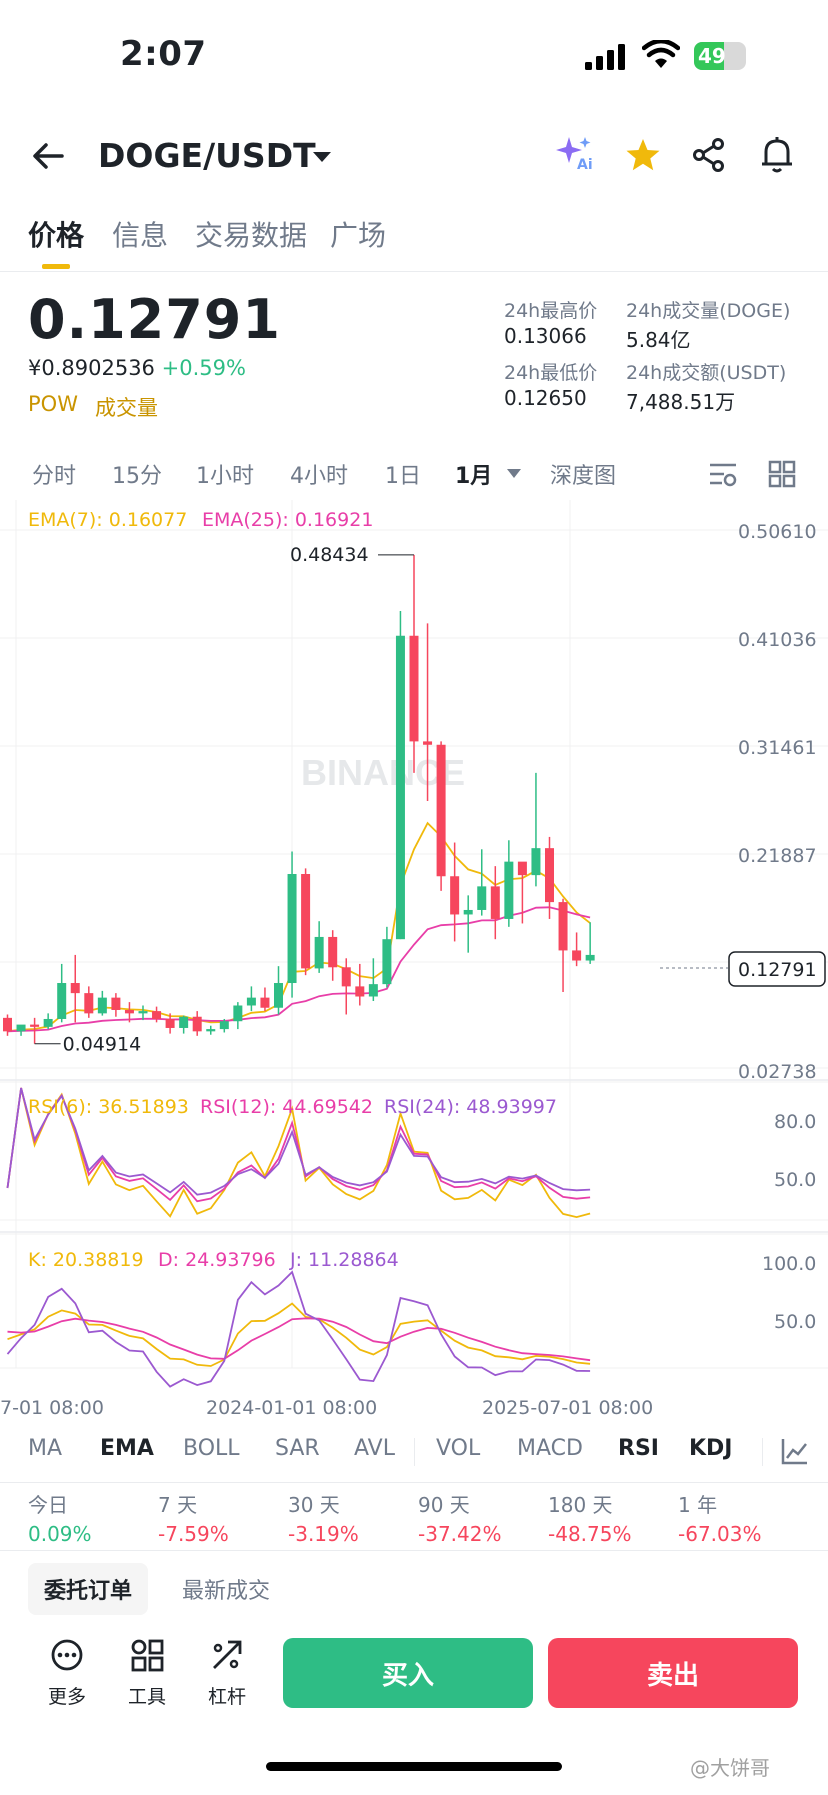  What do you see at coordinates (251, 234) in the screenshot?
I see `tab-trading-data: 交易数据` at bounding box center [251, 234].